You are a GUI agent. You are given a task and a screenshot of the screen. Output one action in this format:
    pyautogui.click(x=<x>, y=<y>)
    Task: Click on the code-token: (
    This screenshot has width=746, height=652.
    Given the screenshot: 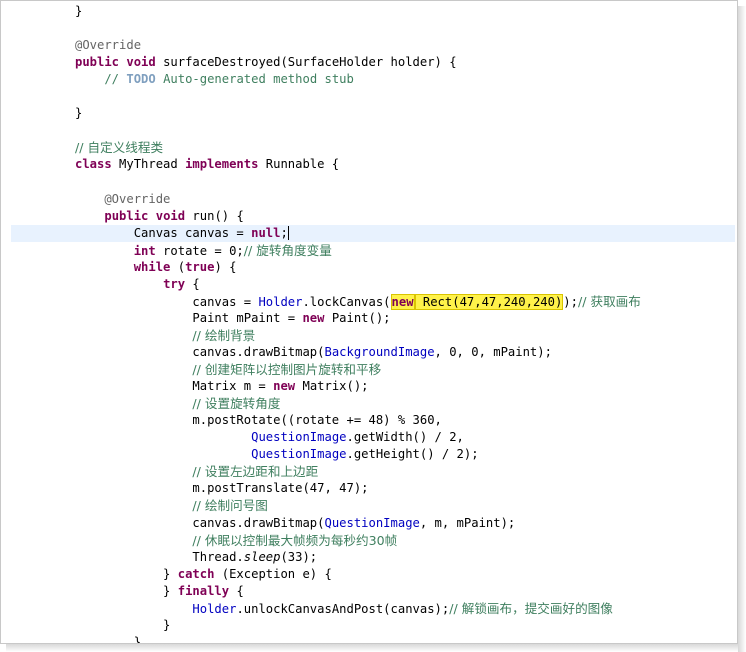 What is the action you would take?
    pyautogui.click(x=178, y=266)
    